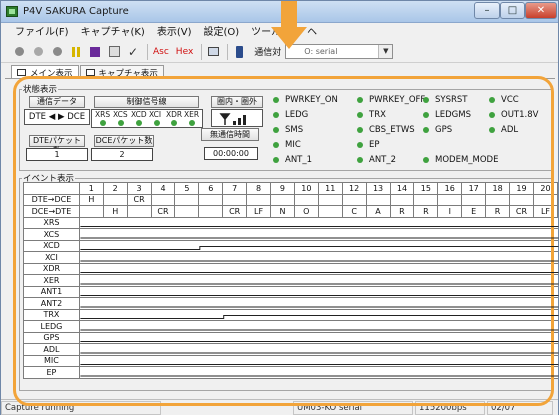  I want to click on status-out18v: OUT1.8V, so click(513, 115).